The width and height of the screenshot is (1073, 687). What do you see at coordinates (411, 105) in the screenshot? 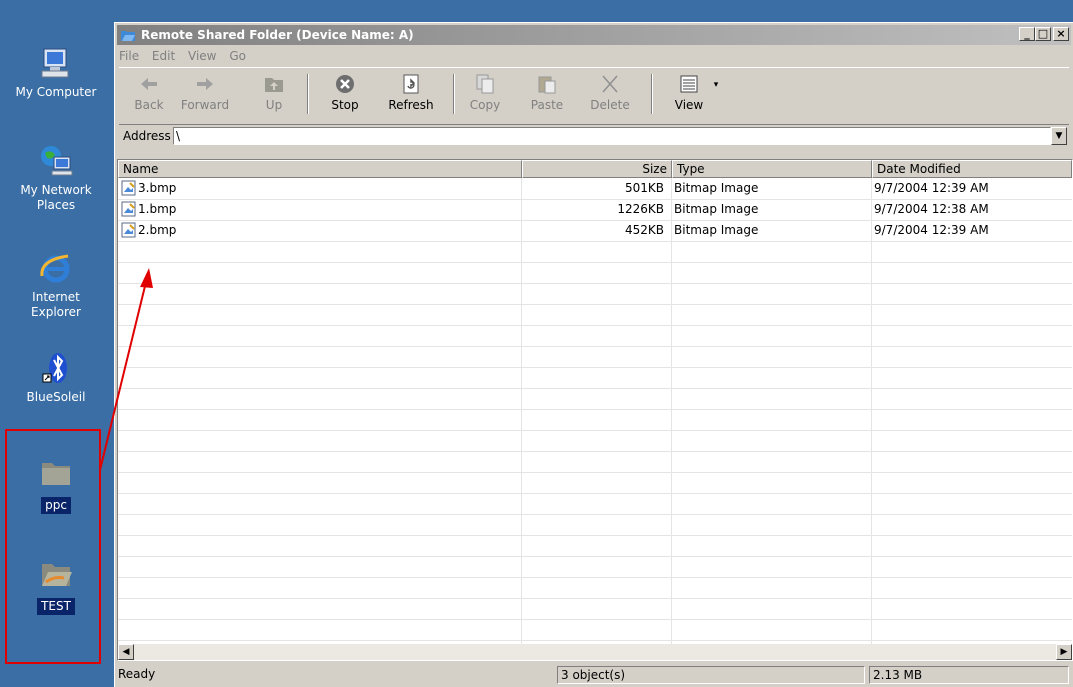
I see `refresh-label: Refresh` at bounding box center [411, 105].